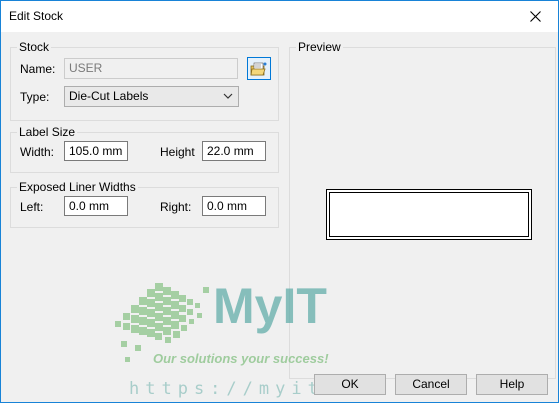  I want to click on left-label: Left:, so click(32, 207).